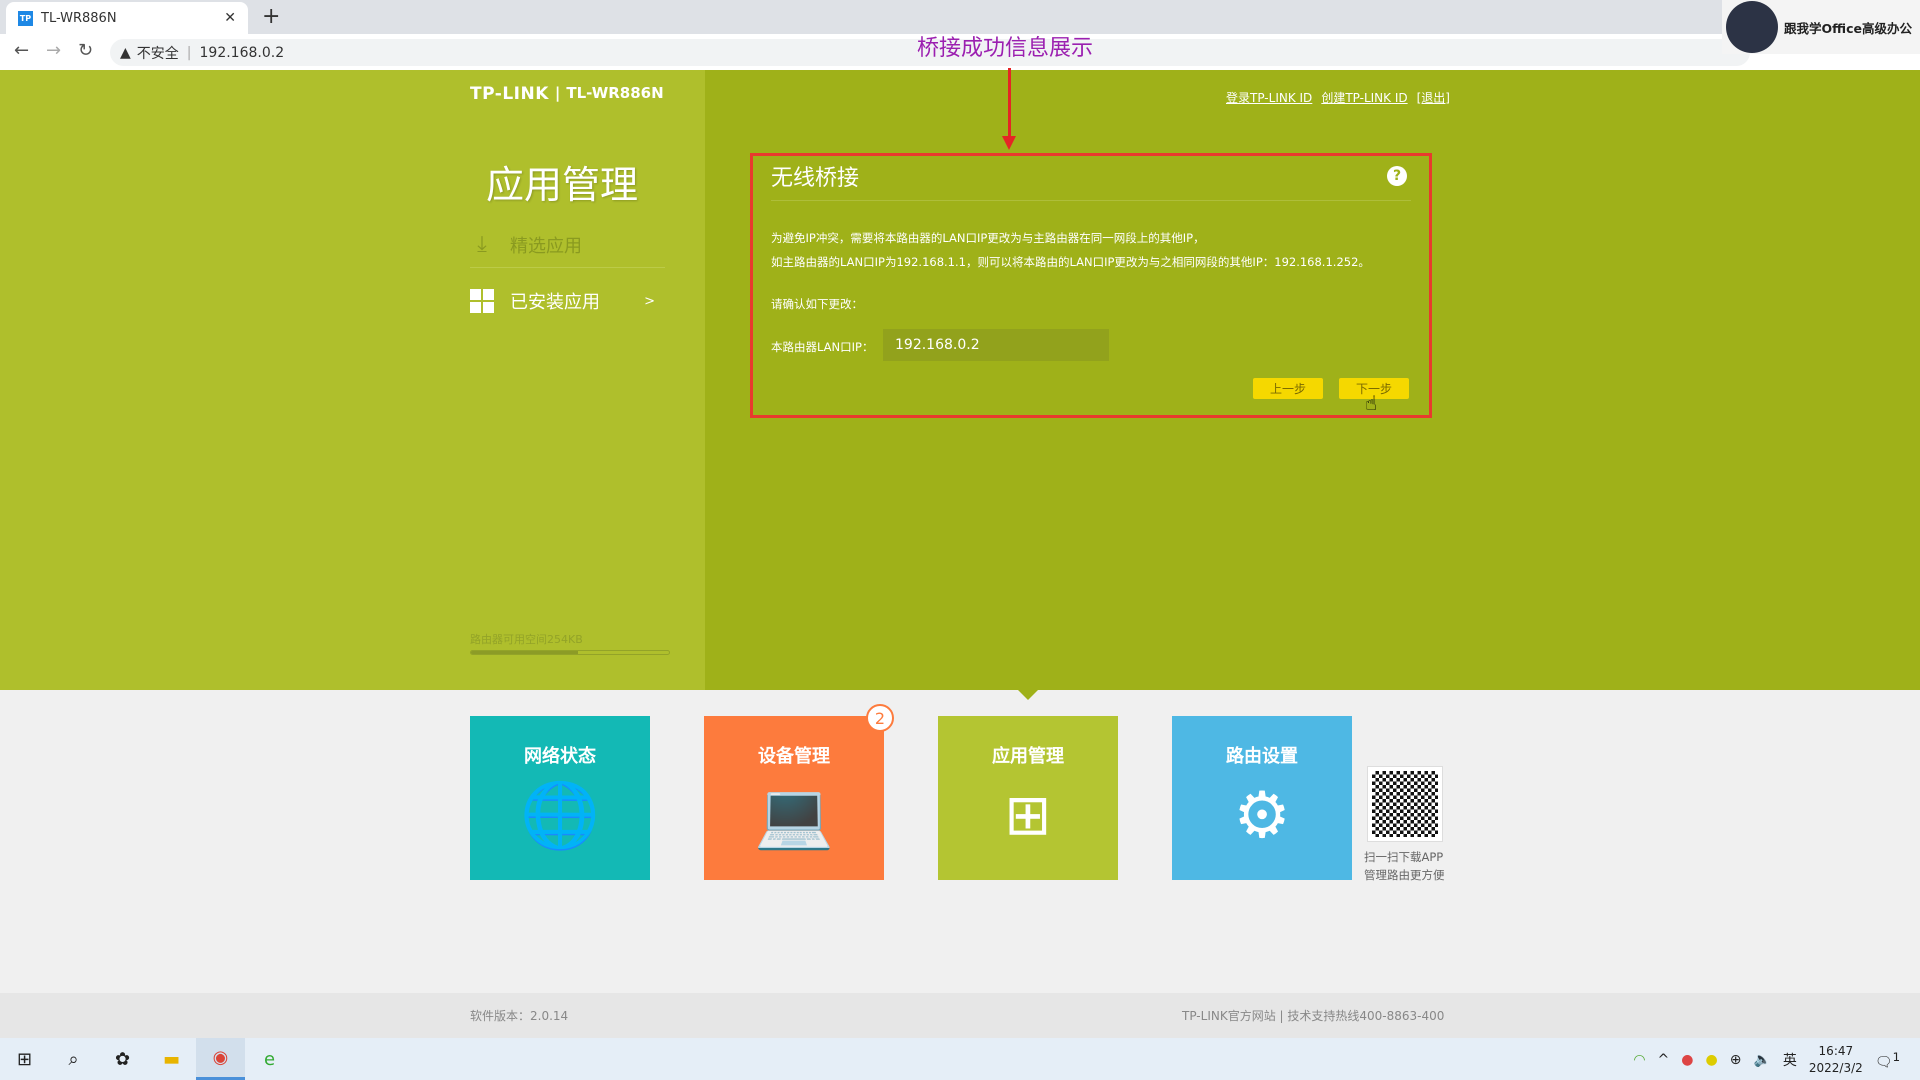  Describe the element at coordinates (562, 185) in the screenshot. I see `sidebar-title: 应用管理` at that location.